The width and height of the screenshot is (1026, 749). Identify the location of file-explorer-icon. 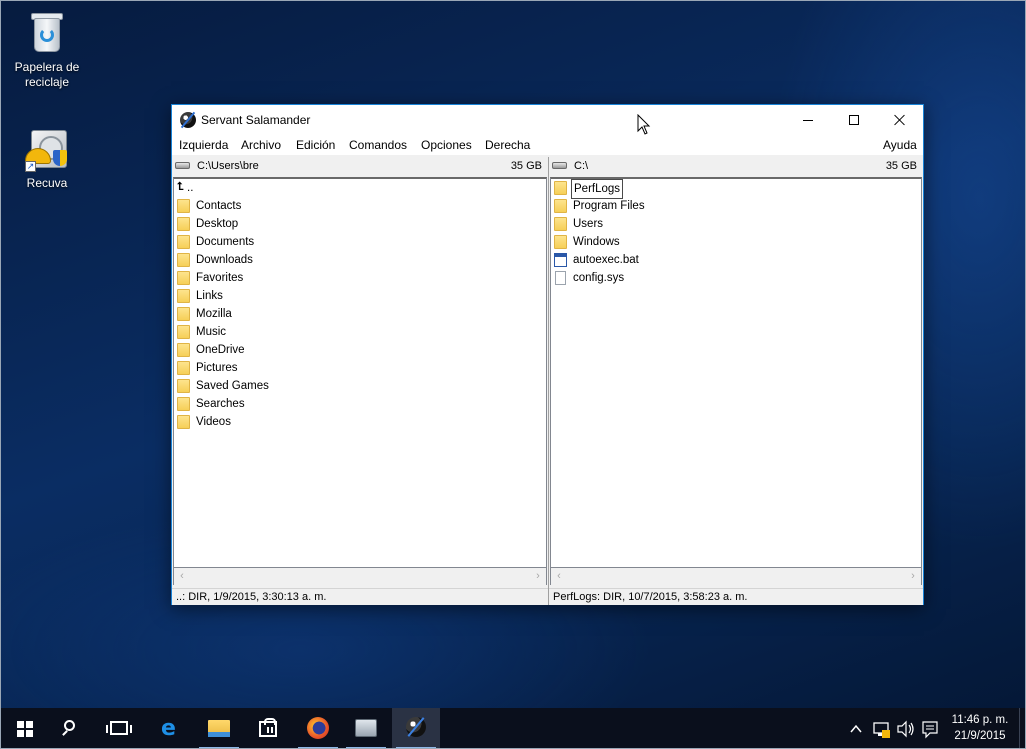
(219, 728).